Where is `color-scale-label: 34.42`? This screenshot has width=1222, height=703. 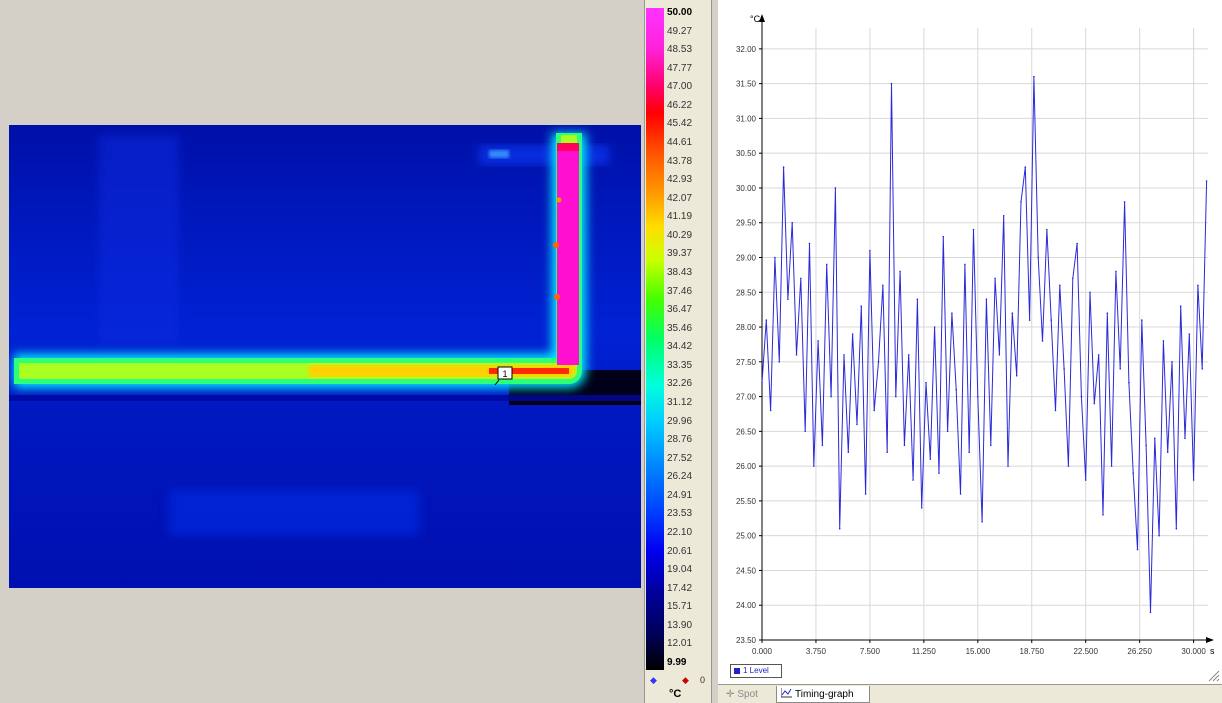
color-scale-label: 34.42 is located at coordinates (680, 347).